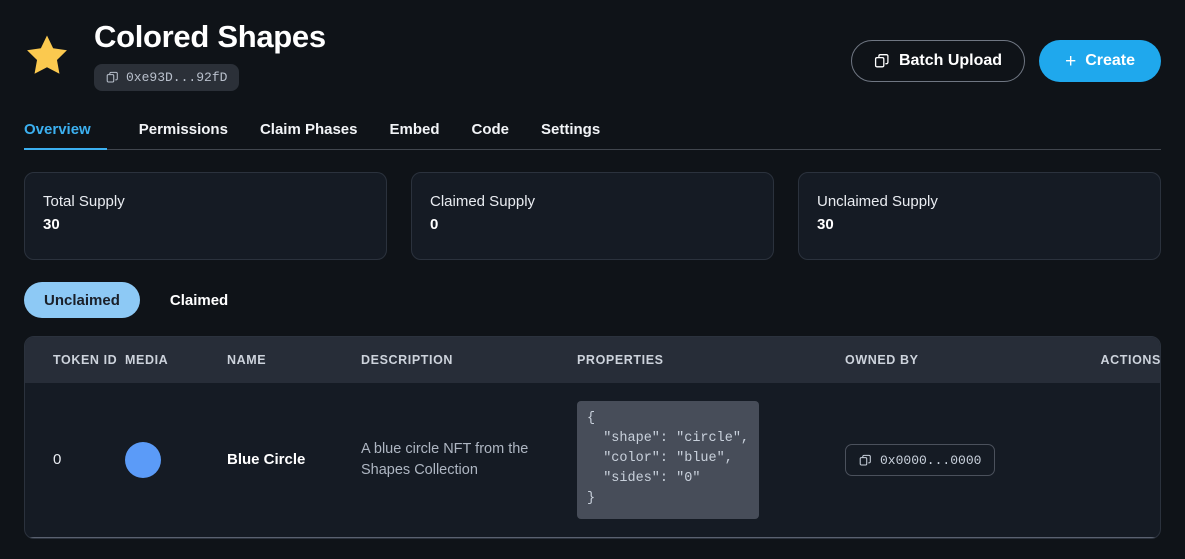 The width and height of the screenshot is (1185, 559). What do you see at coordinates (468, 54) in the screenshot?
I see `title-block: Colored Shapes 0xe93D...92fD` at bounding box center [468, 54].